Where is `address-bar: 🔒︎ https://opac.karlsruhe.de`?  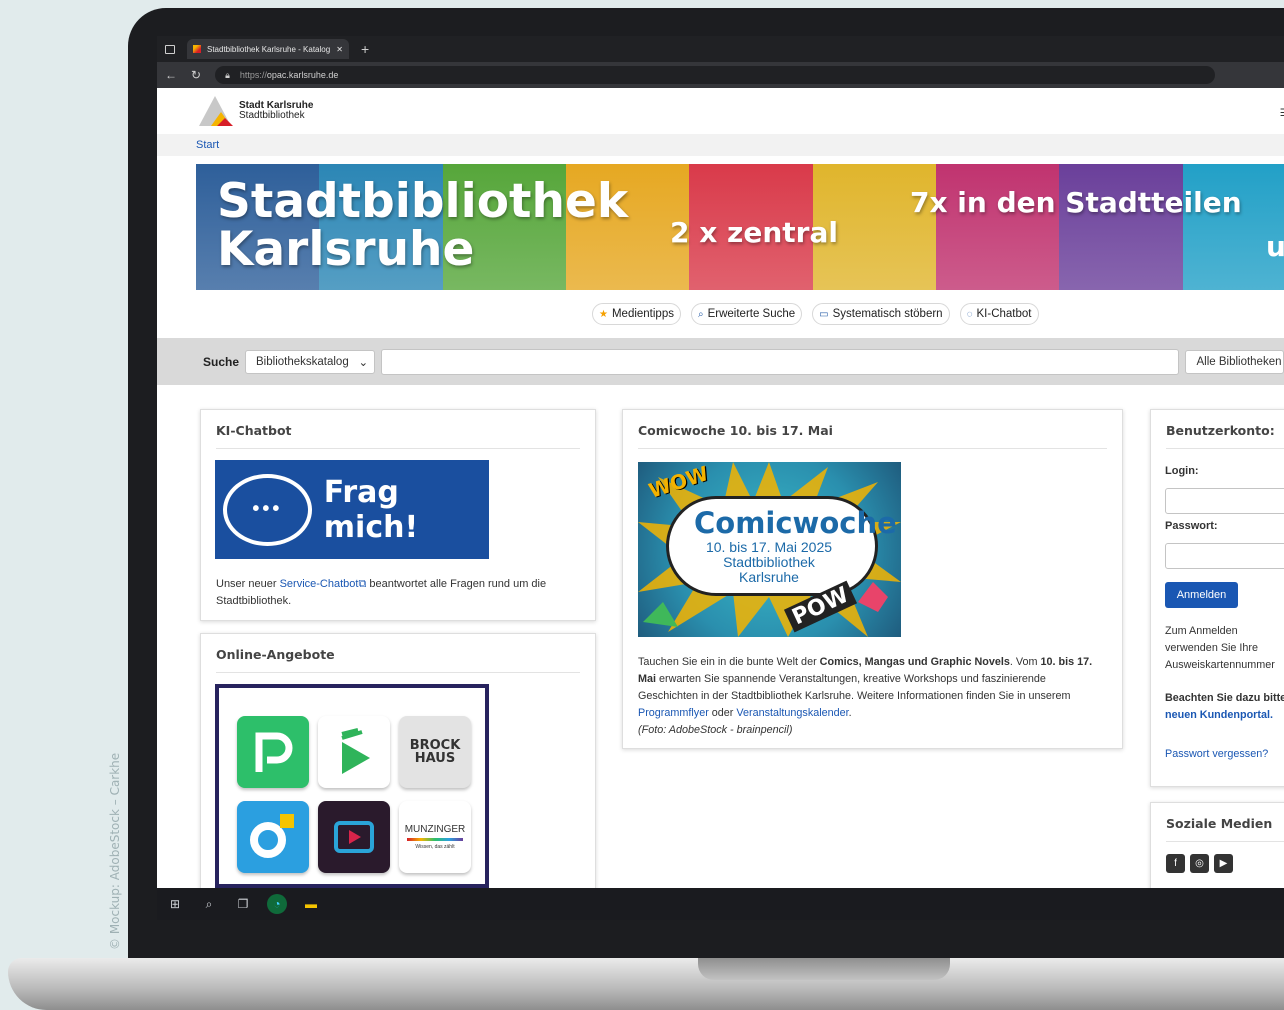
address-bar: 🔒︎ https://opac.karlsruhe.de is located at coordinates (715, 75).